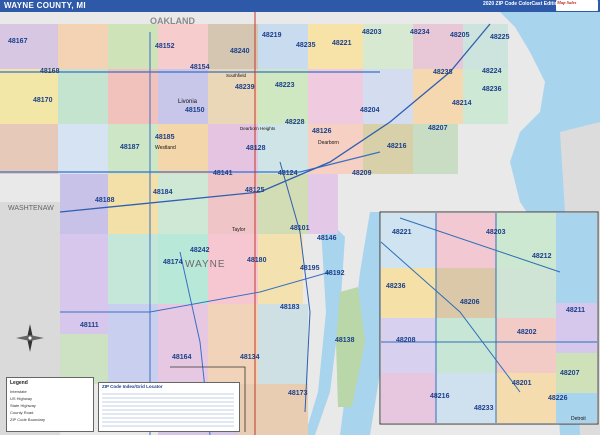 Image resolution: width=600 pixels, height=435 pixels. Describe the element at coordinates (31, 208) in the screenshot. I see `region-label-washtenaw: WASHTENAW` at that location.